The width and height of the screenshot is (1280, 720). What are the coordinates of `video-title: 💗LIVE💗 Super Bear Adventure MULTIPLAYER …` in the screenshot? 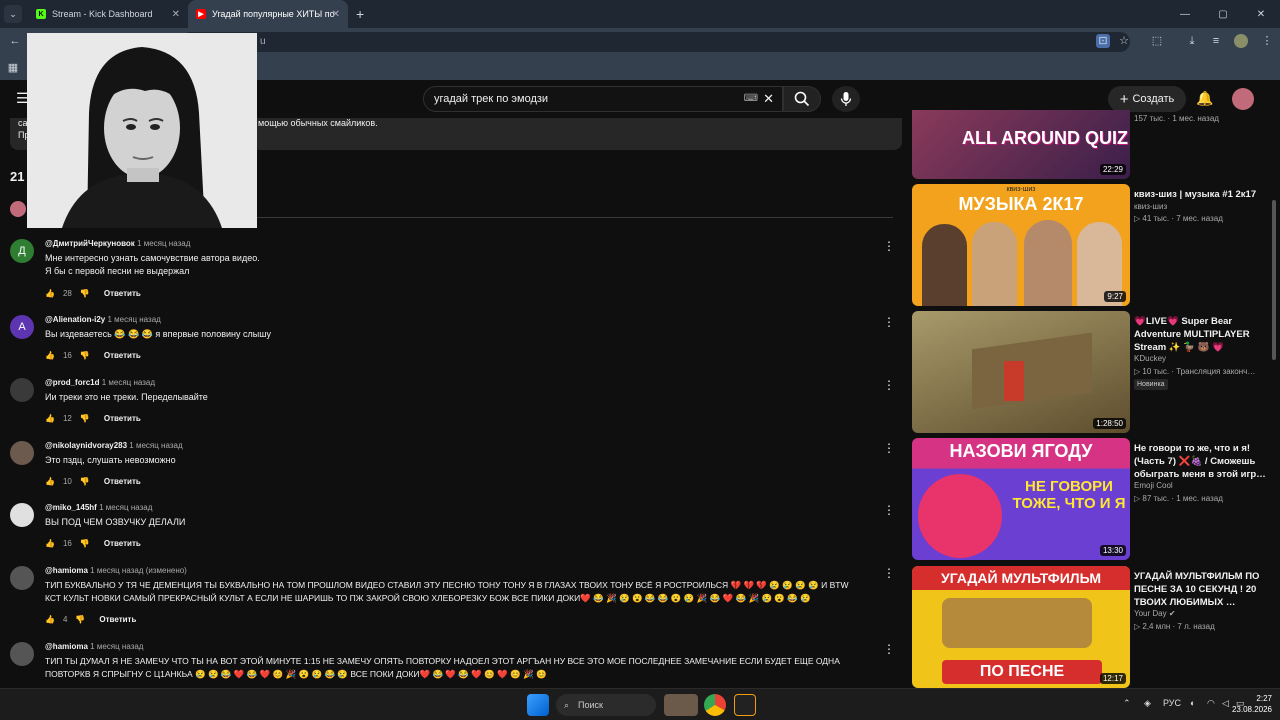 It's located at (1202, 334).